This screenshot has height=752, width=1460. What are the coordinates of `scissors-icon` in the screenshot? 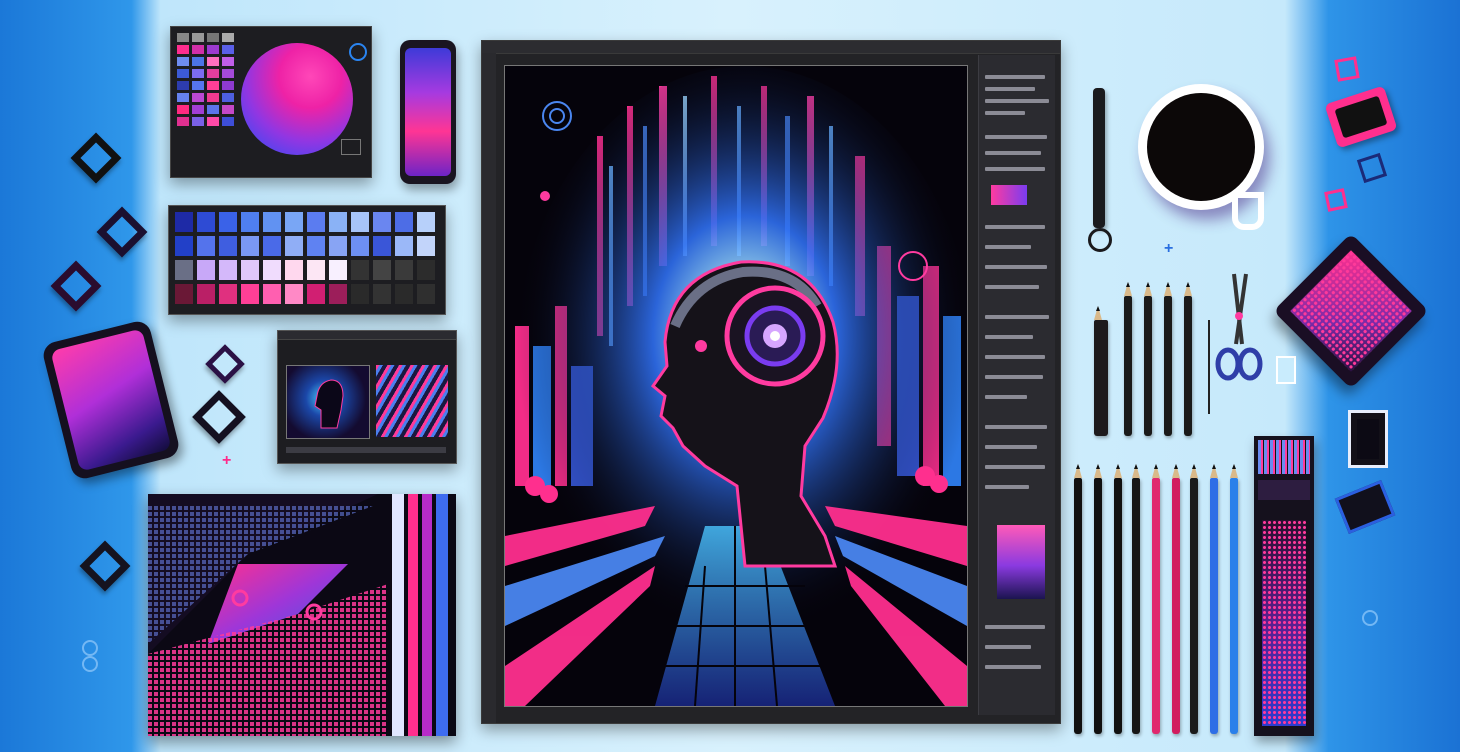 It's located at (1239, 328).